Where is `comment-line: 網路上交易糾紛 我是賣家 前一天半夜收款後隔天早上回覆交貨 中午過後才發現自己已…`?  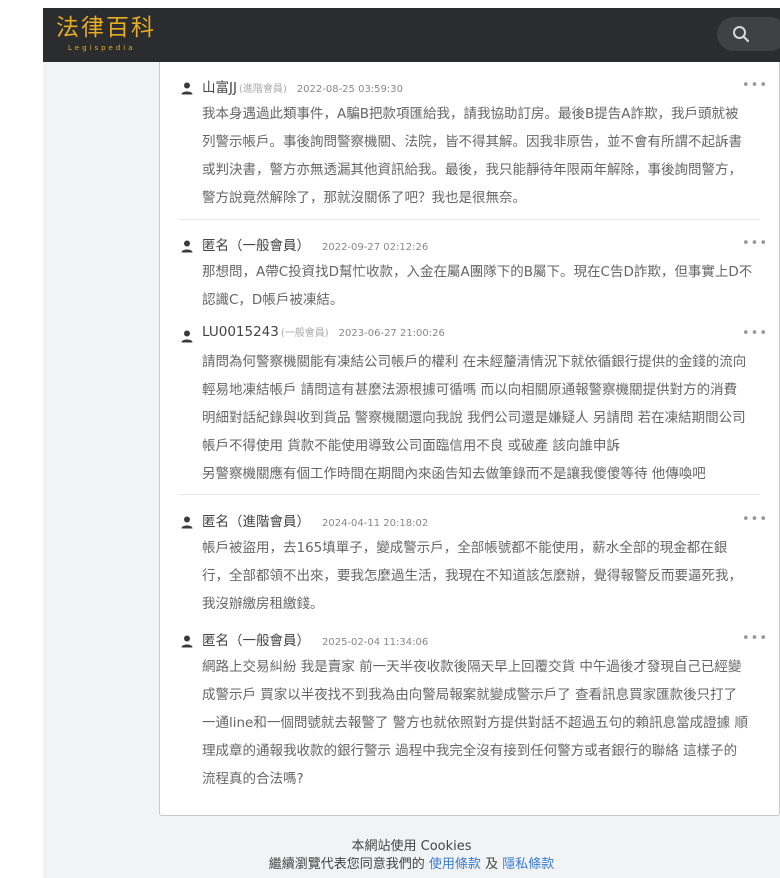 comment-line: 網路上交易糾紛 我是賣家 前一天半夜收款後隔天早上回覆交貨 中午過後才發現自己已… is located at coordinates (472, 667).